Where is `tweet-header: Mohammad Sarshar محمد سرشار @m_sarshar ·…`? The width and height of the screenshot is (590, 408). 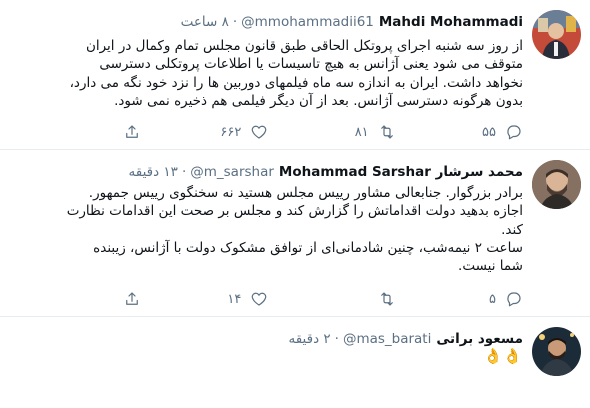
tweet-header: Mohammad Sarshar محمد سرشار @m_sarshar ·… is located at coordinates (326, 172).